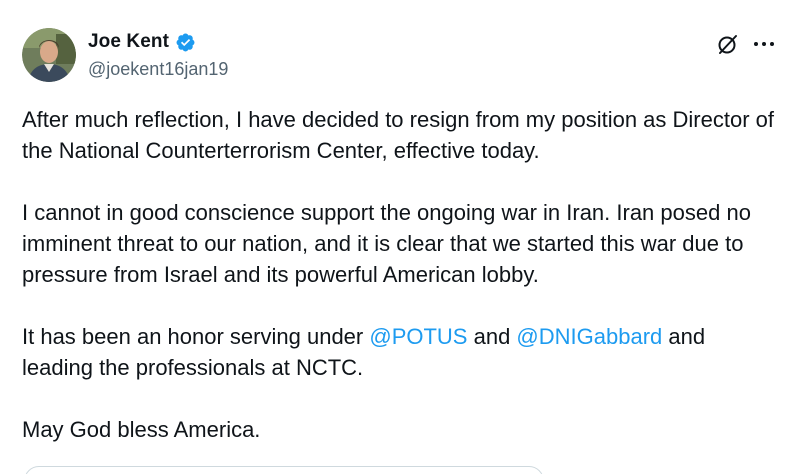  What do you see at coordinates (141, 429) in the screenshot?
I see `tweet-paragraph-4: May God bless America.` at bounding box center [141, 429].